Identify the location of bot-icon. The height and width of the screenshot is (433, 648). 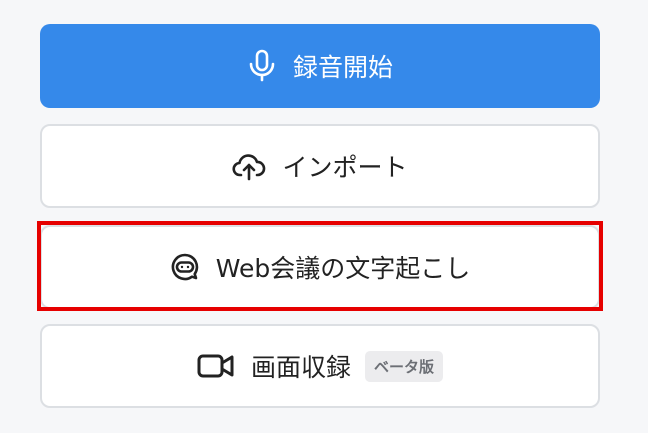
(185, 267).